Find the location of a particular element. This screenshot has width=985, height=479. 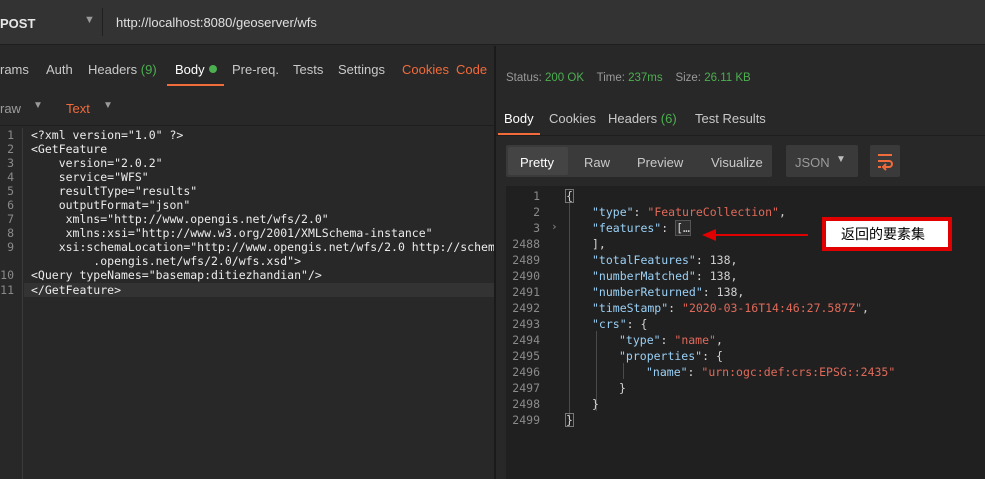

tab-body: Body is located at coordinates (196, 69).